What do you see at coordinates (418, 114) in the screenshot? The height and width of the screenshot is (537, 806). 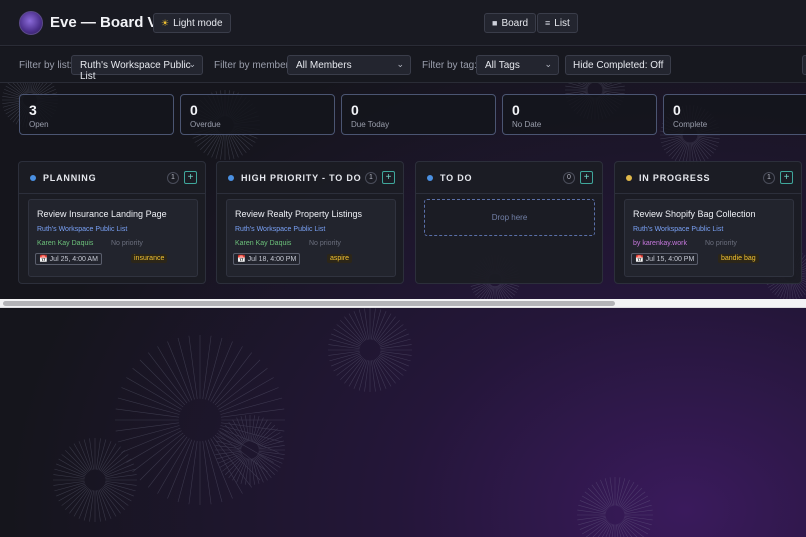 I see `stat-due-today: 0 Due Today` at bounding box center [418, 114].